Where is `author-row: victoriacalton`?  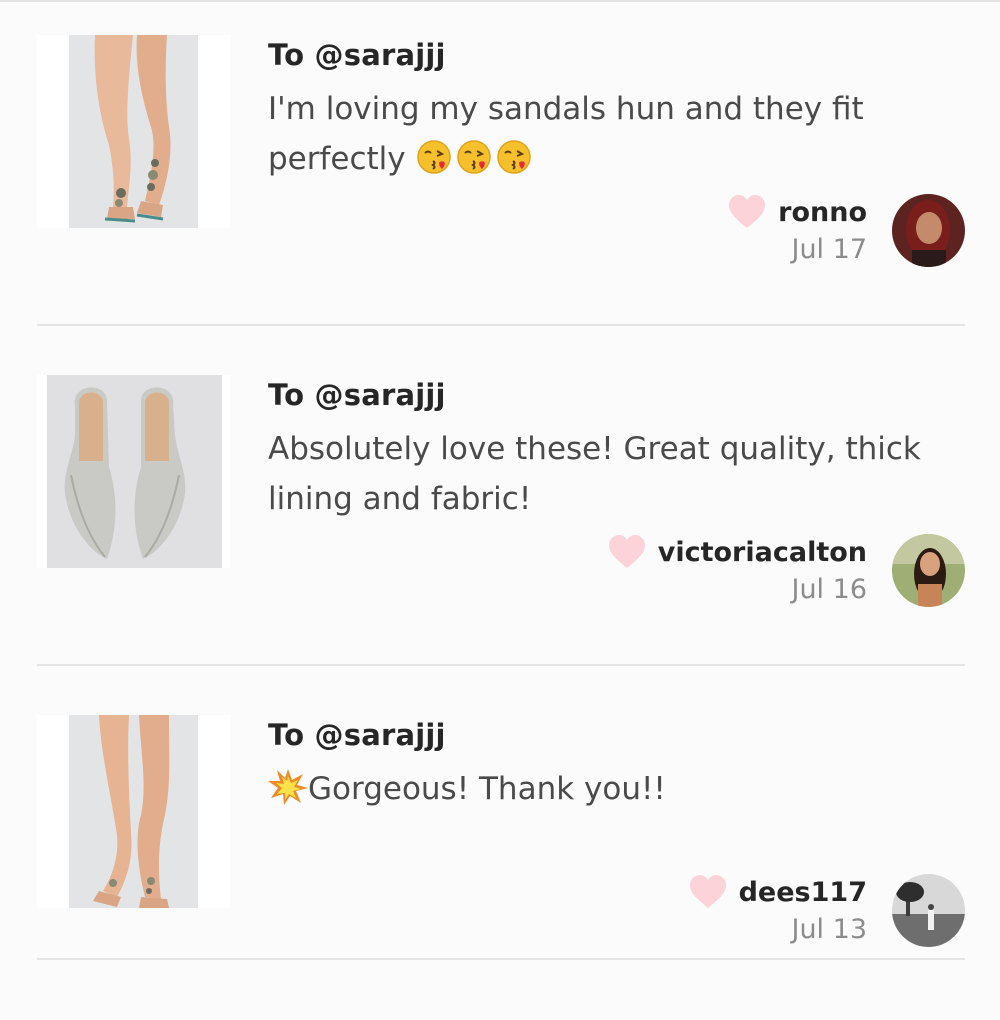
author-row: victoriacalton is located at coordinates (737, 552).